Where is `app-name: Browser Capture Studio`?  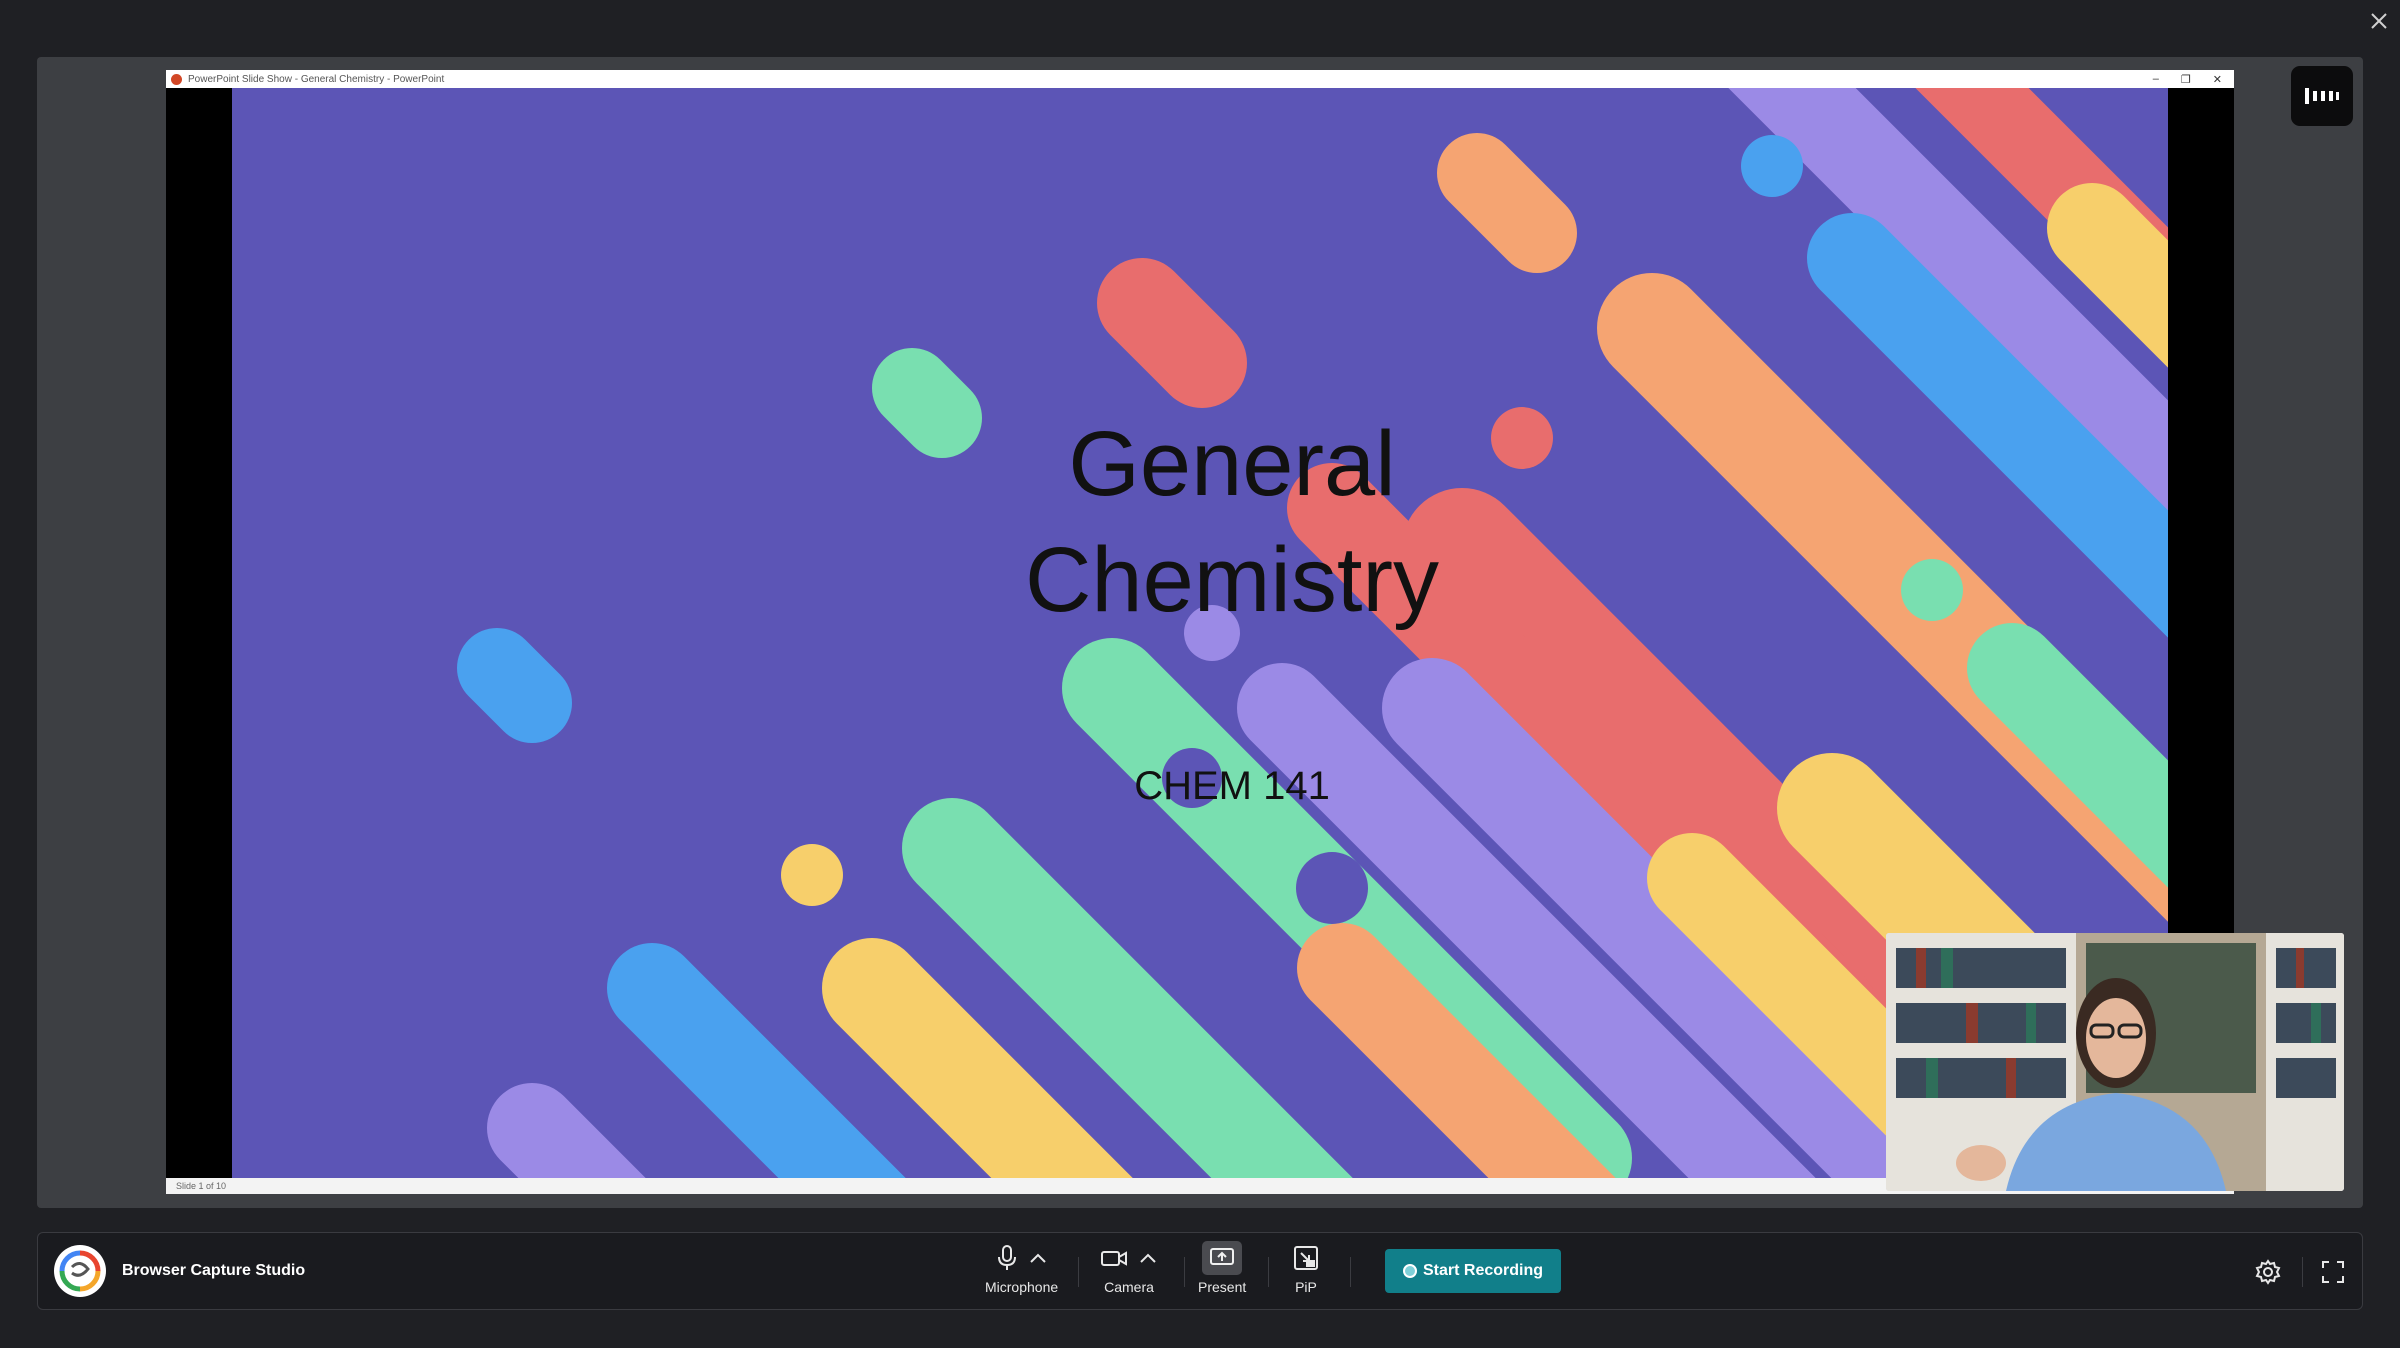 app-name: Browser Capture Studio is located at coordinates (214, 1270).